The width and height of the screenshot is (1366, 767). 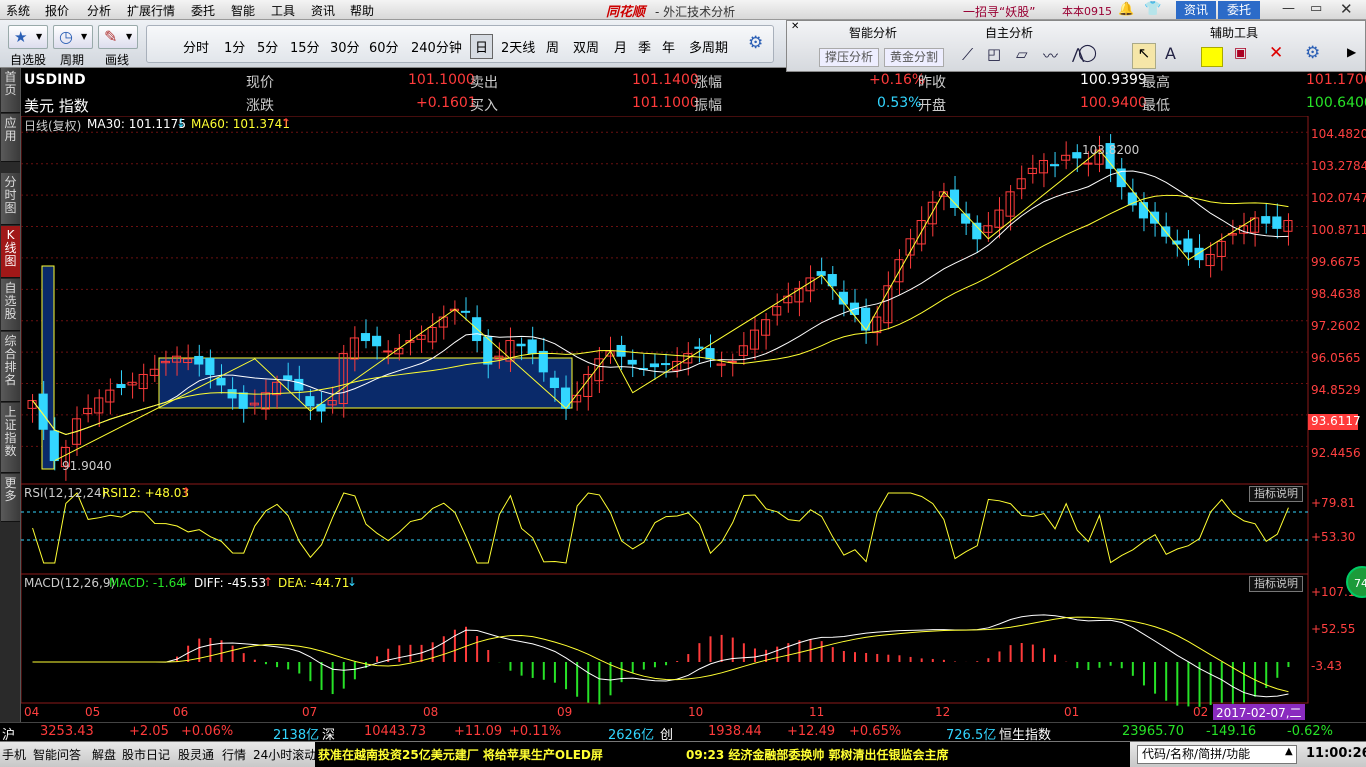 What do you see at coordinates (104, 754) in the screenshot?
I see `bottom-analysis: 解盘` at bounding box center [104, 754].